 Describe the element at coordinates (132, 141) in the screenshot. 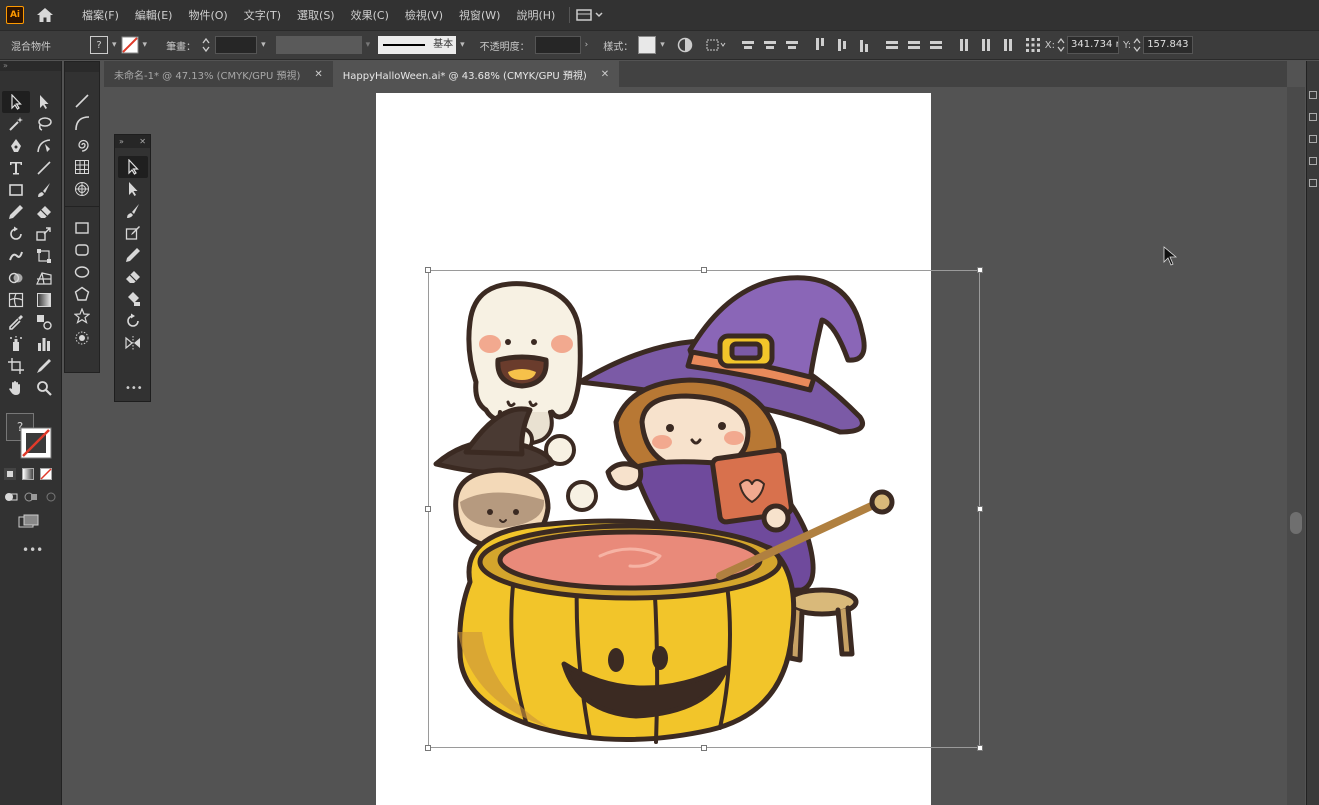

I see `panel-header: » ✕` at that location.